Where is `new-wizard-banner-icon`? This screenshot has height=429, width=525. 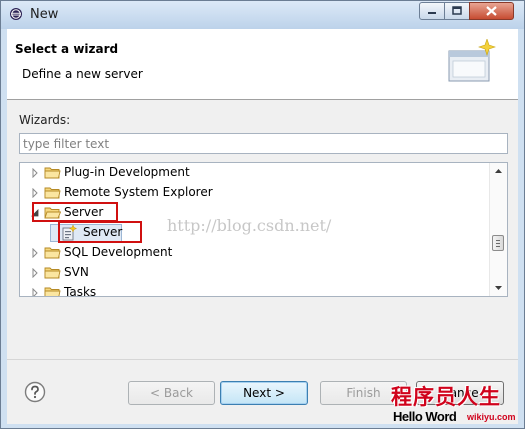 new-wizard-banner-icon is located at coordinates (472, 60).